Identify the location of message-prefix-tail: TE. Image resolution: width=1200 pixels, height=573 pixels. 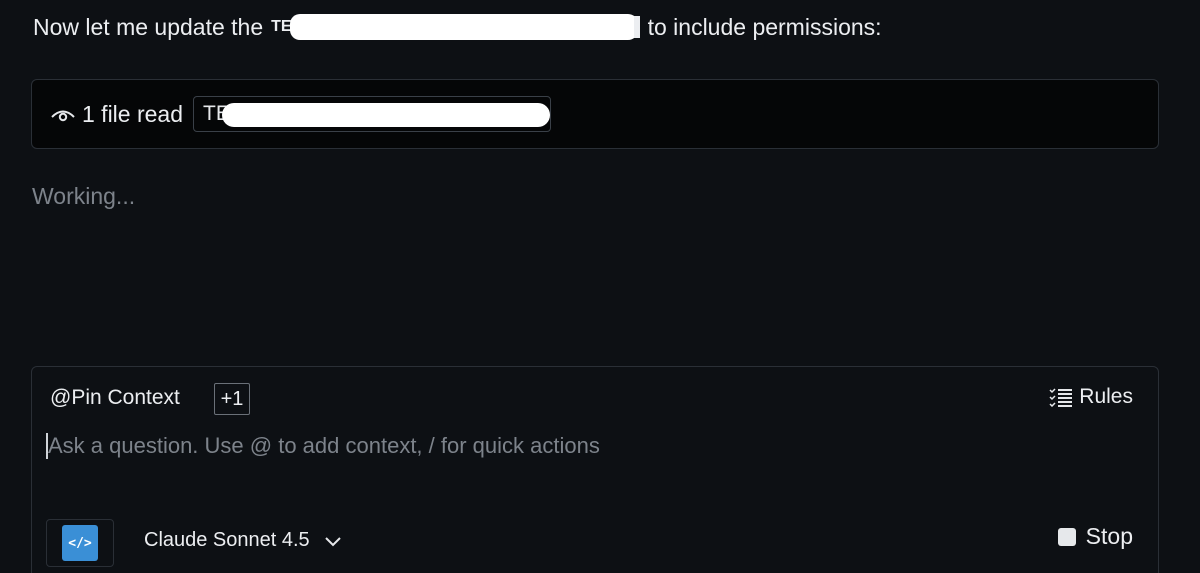
(281, 26).